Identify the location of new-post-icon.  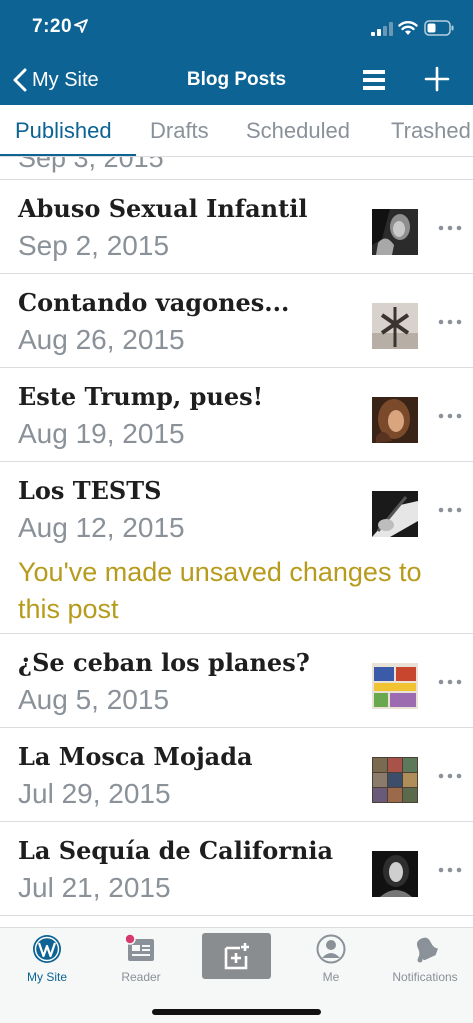
(236, 956).